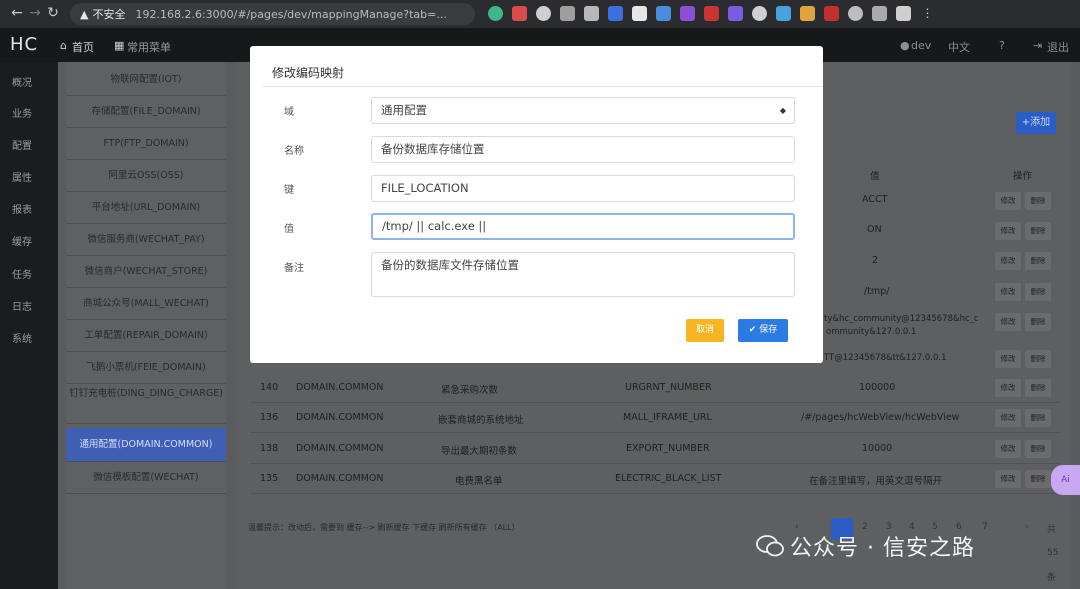 The image size is (1080, 589). What do you see at coordinates (83, 47) in the screenshot?
I see `home-link: 首页` at bounding box center [83, 47].